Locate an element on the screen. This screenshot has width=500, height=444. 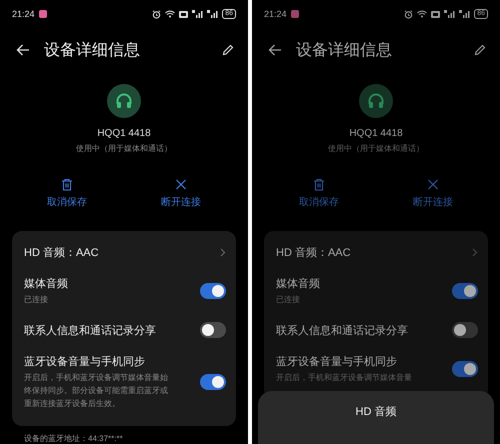
chevron-right-icon is located at coordinates (223, 252).